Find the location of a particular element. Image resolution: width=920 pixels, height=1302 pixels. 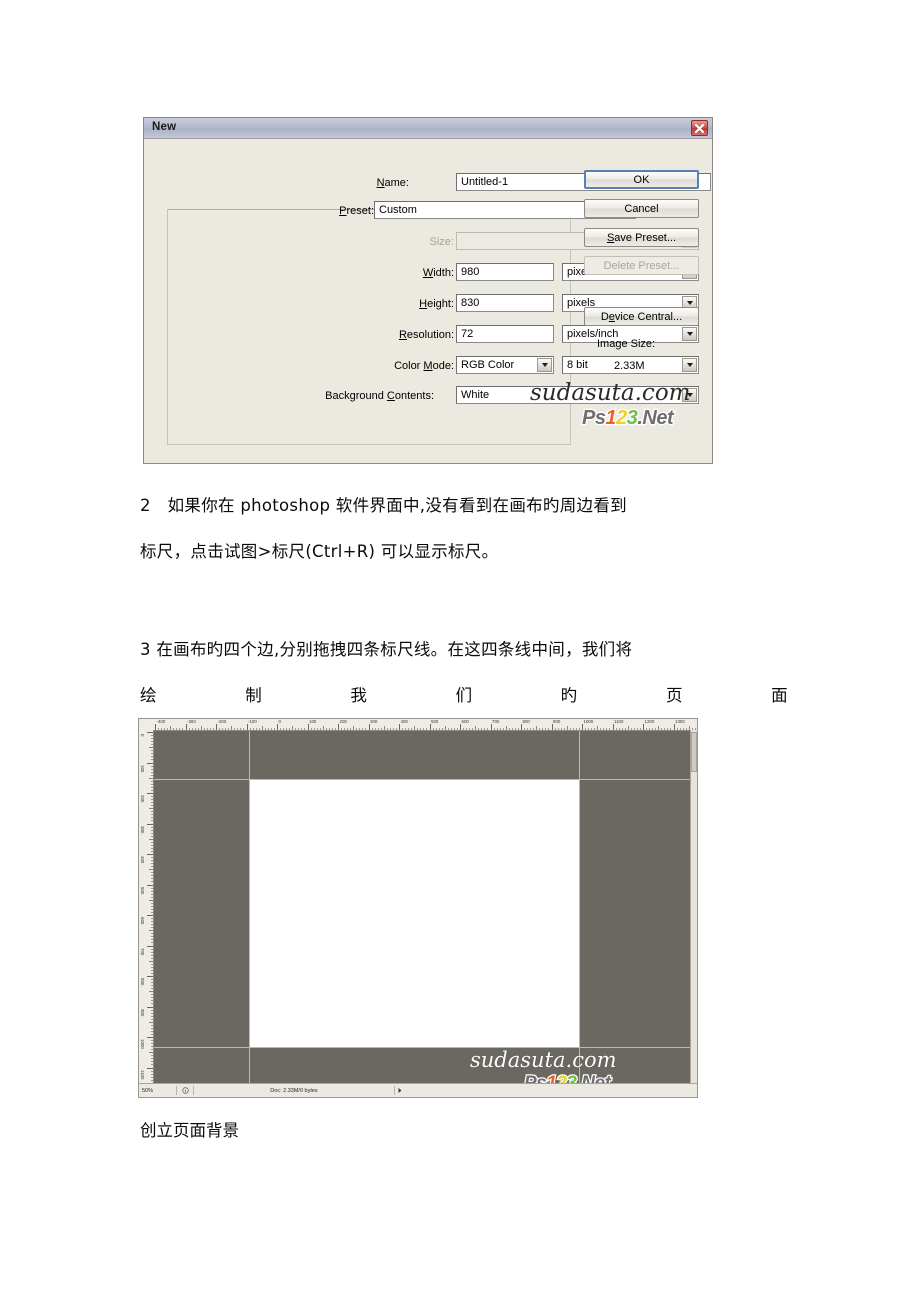

width-label: Width: is located at coordinates (438, 273).